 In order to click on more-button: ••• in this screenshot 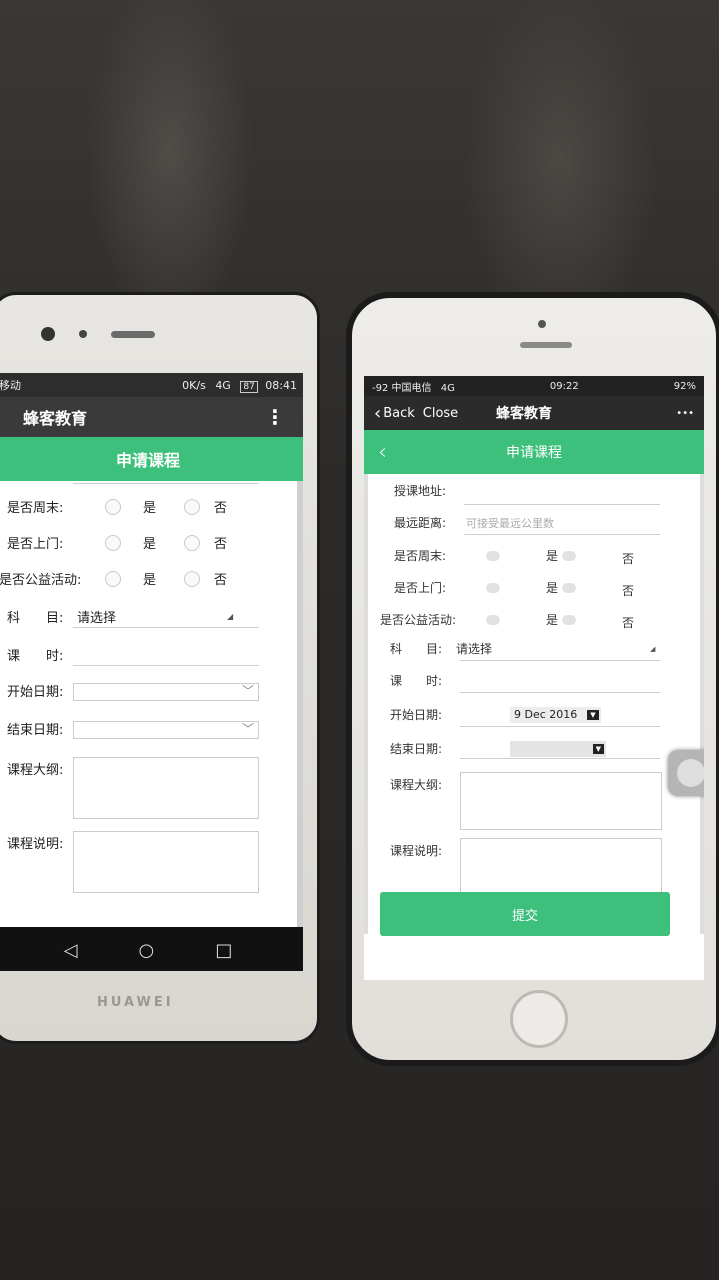, I will do `click(685, 413)`.